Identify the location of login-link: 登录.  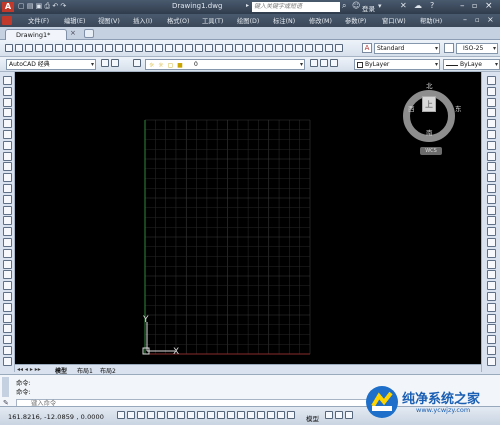
(368, 8).